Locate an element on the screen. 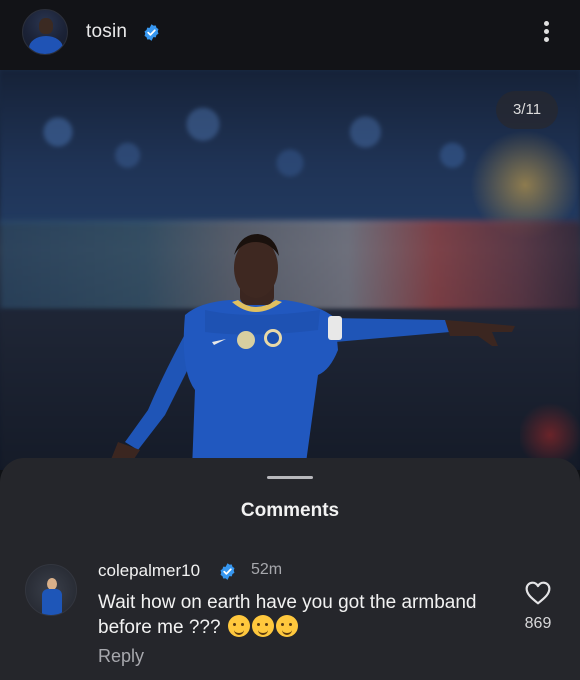 The width and height of the screenshot is (580, 680). carousel-counter: 3/11 is located at coordinates (527, 110).